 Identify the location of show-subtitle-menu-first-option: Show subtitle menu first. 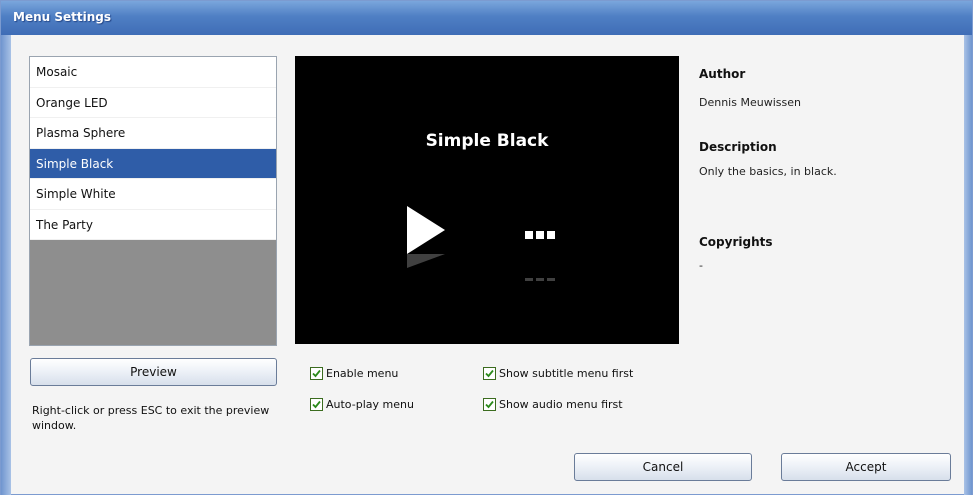
(558, 373).